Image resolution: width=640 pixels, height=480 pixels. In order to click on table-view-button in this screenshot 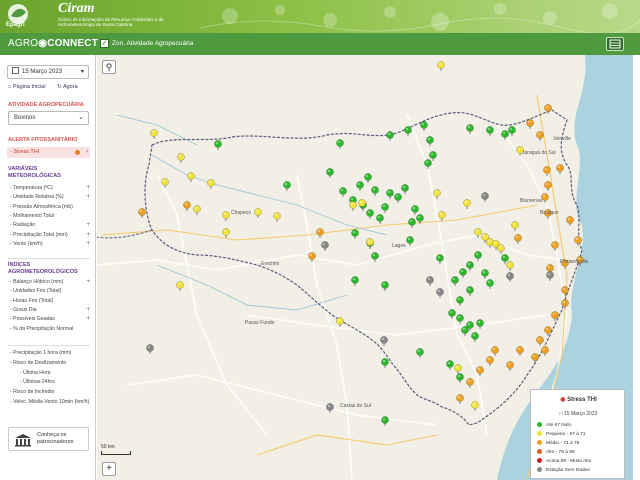, I will do `click(615, 44)`.